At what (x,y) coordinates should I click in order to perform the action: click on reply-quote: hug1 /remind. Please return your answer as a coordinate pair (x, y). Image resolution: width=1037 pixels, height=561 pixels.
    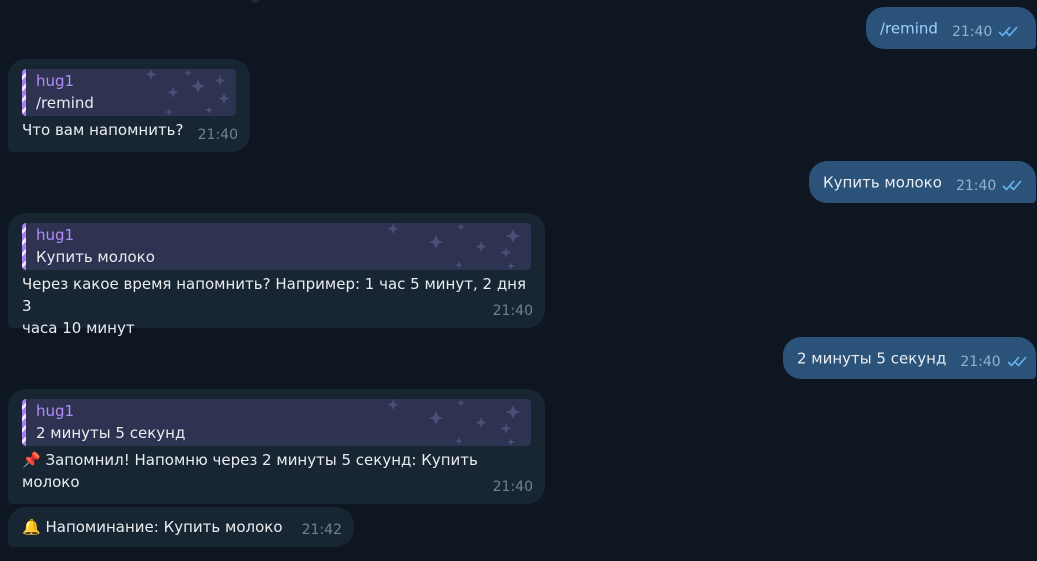
    Looking at the image, I should click on (129, 92).